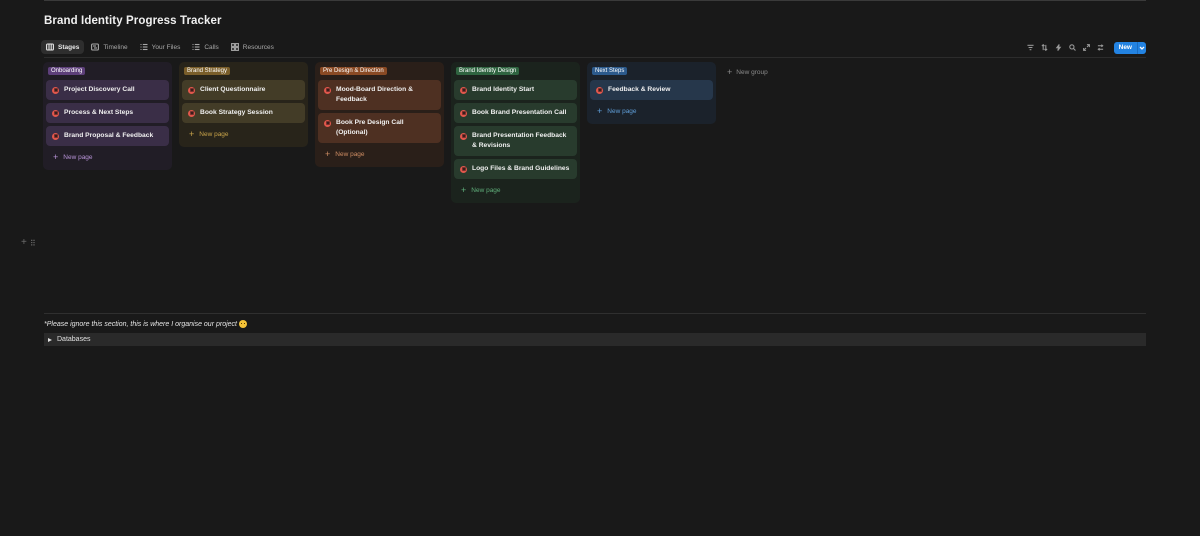 The image size is (1200, 536). Describe the element at coordinates (69, 47) in the screenshot. I see `tab-label: Stages` at that location.